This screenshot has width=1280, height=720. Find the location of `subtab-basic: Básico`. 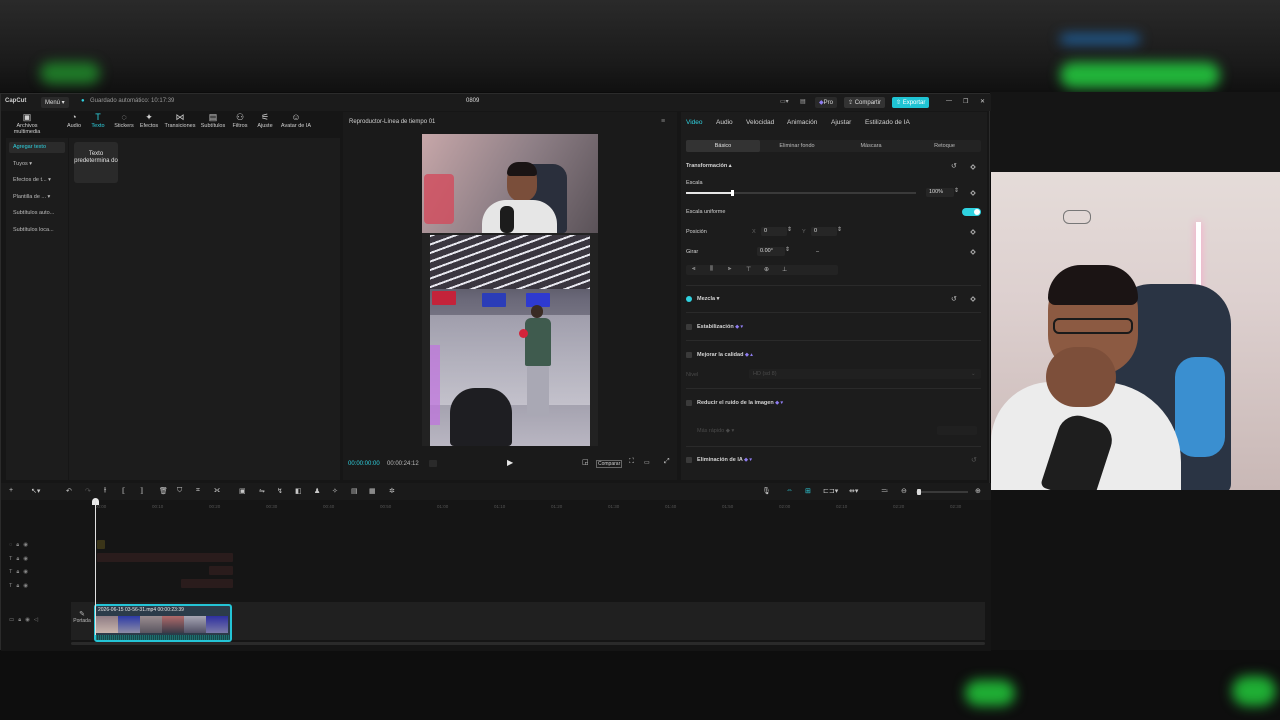

subtab-basic: Básico is located at coordinates (723, 146).